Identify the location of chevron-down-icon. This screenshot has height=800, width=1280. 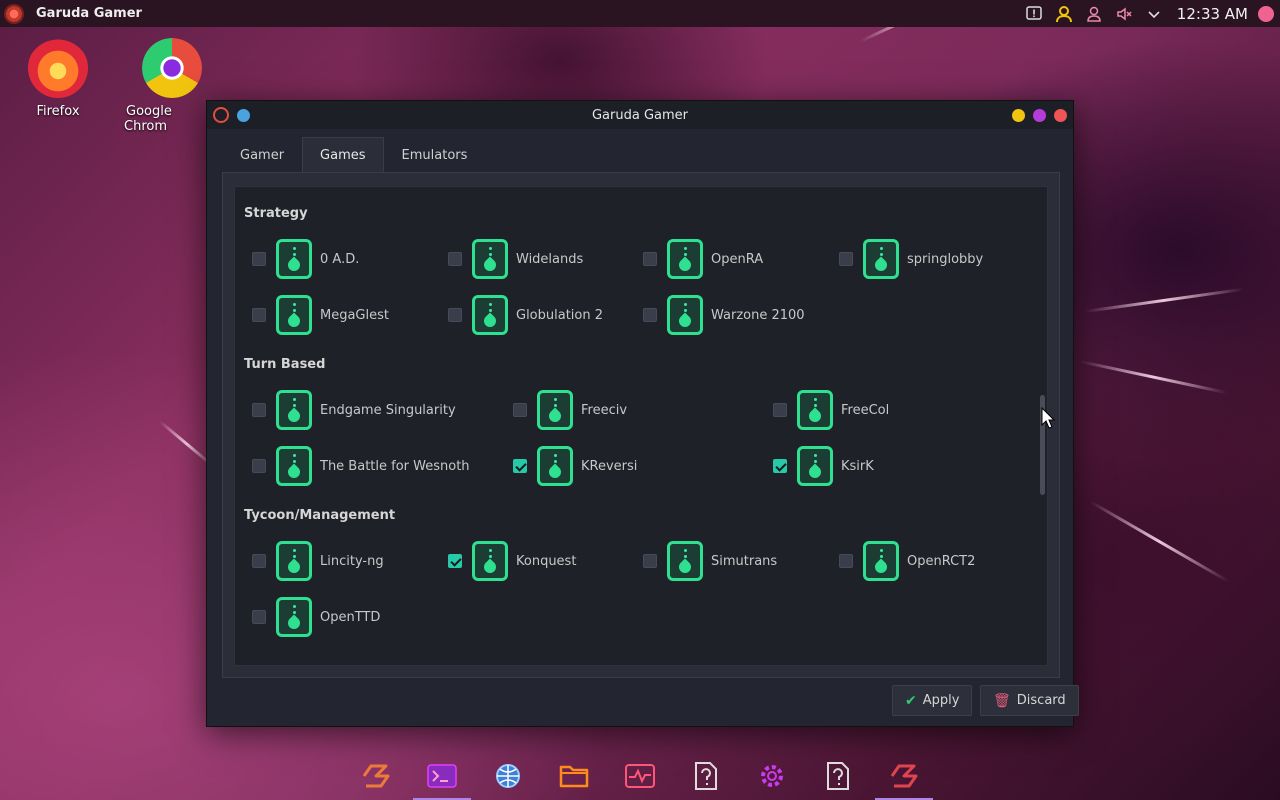
(1154, 13).